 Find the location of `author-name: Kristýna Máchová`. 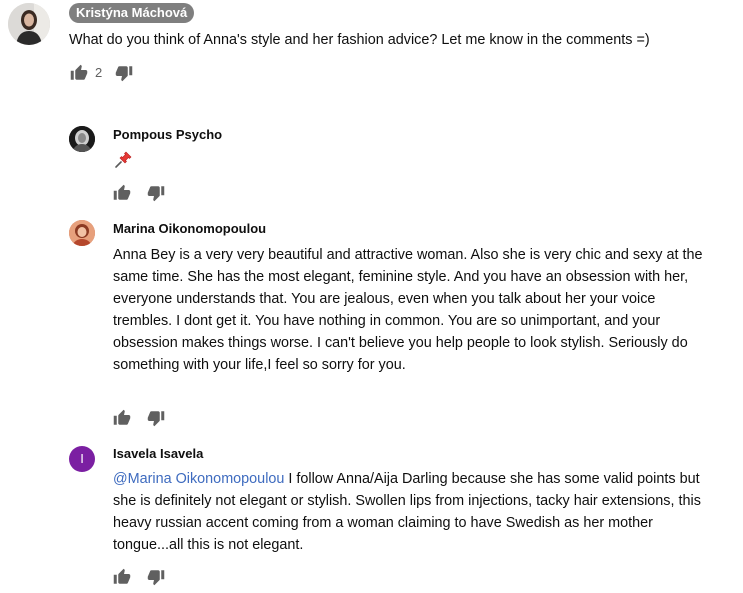

author-name: Kristýna Máchová is located at coordinates (132, 13).